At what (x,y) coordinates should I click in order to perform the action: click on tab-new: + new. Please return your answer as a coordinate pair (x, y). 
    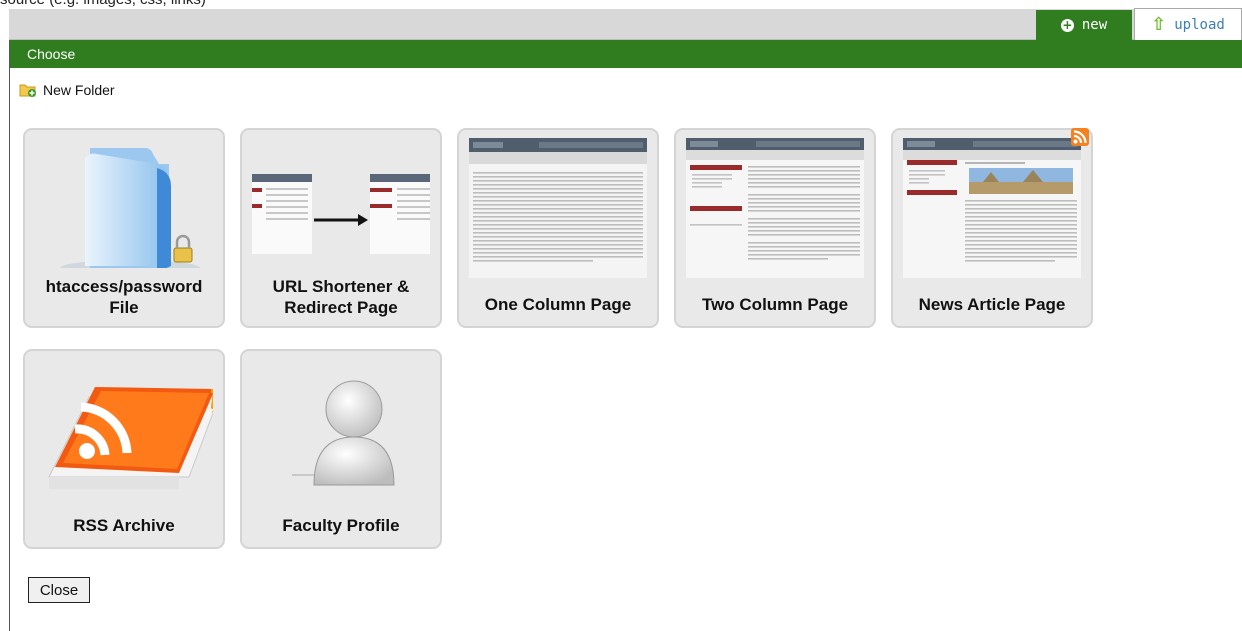
    Looking at the image, I should click on (1084, 25).